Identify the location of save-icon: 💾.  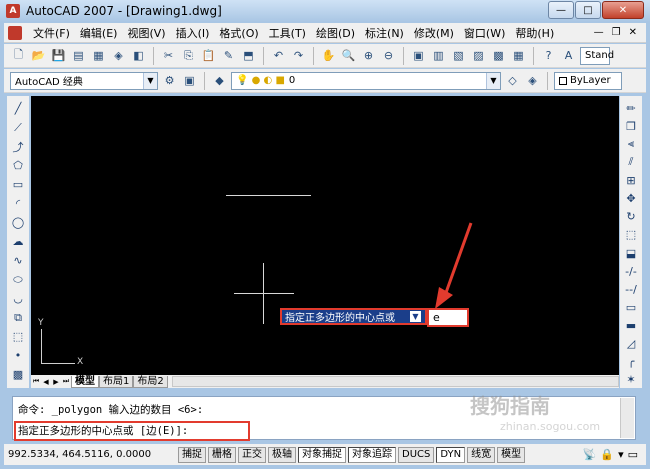
(58, 55).